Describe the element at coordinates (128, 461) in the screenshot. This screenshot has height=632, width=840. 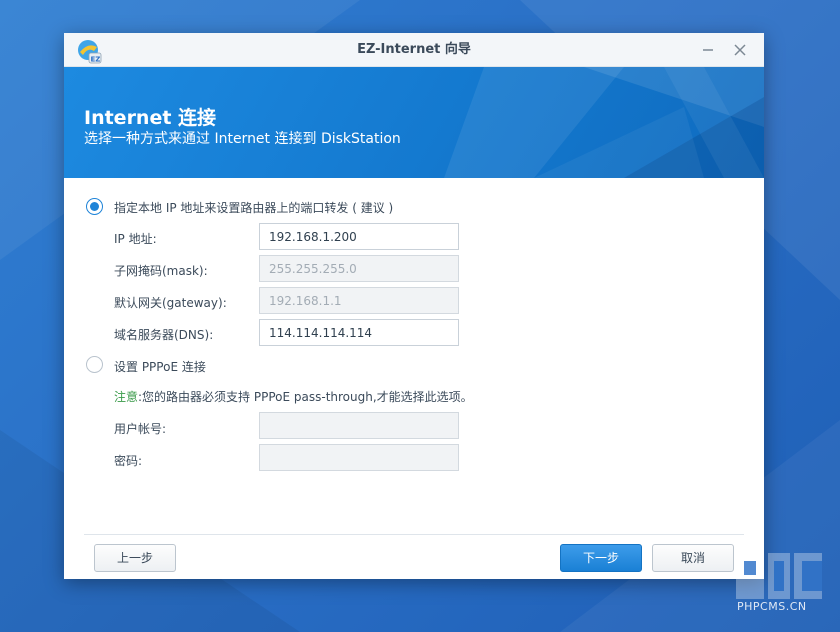
I see `password-label: 密码:` at that location.